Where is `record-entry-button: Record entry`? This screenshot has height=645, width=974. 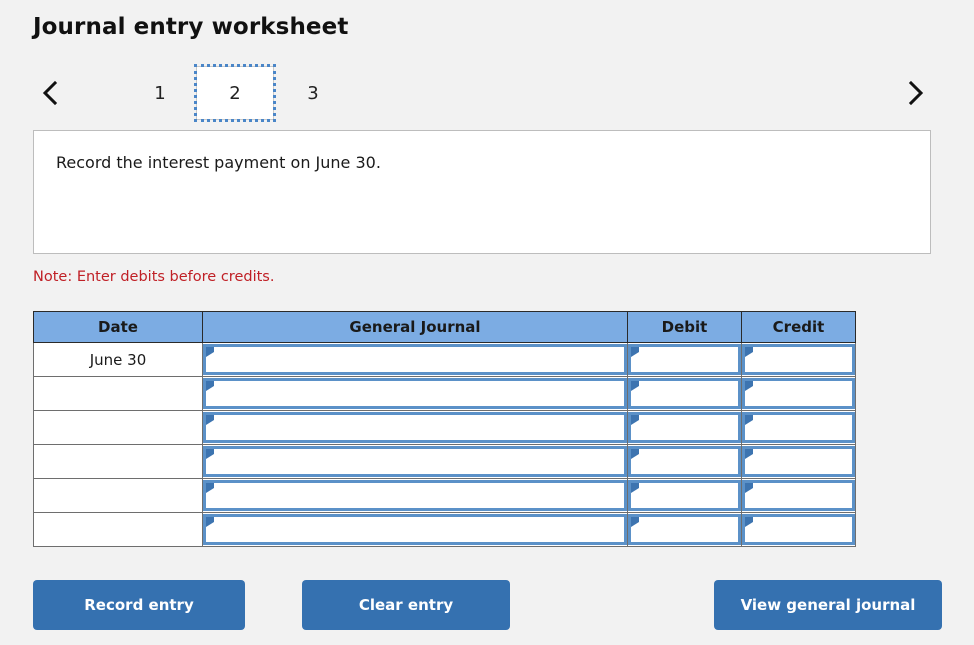 record-entry-button: Record entry is located at coordinates (139, 605).